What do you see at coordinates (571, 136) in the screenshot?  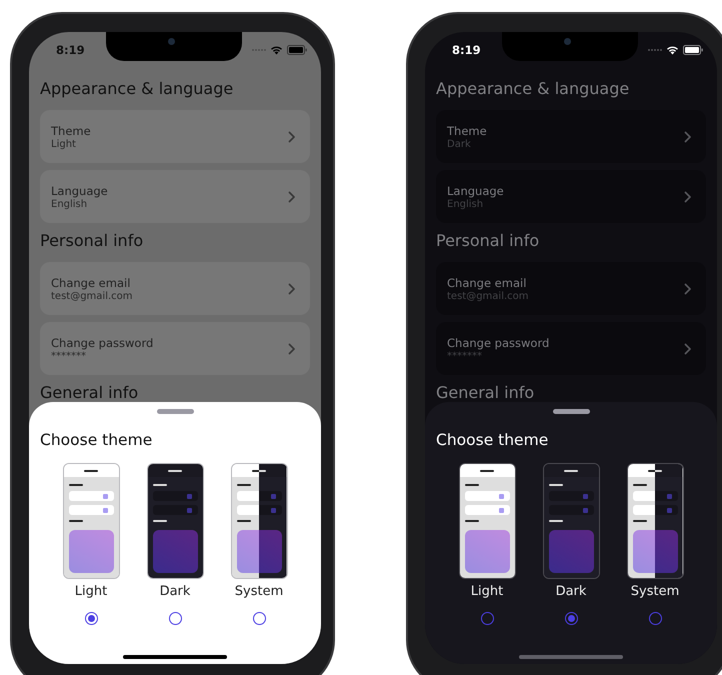 I see `settings-row: Theme Dark` at bounding box center [571, 136].